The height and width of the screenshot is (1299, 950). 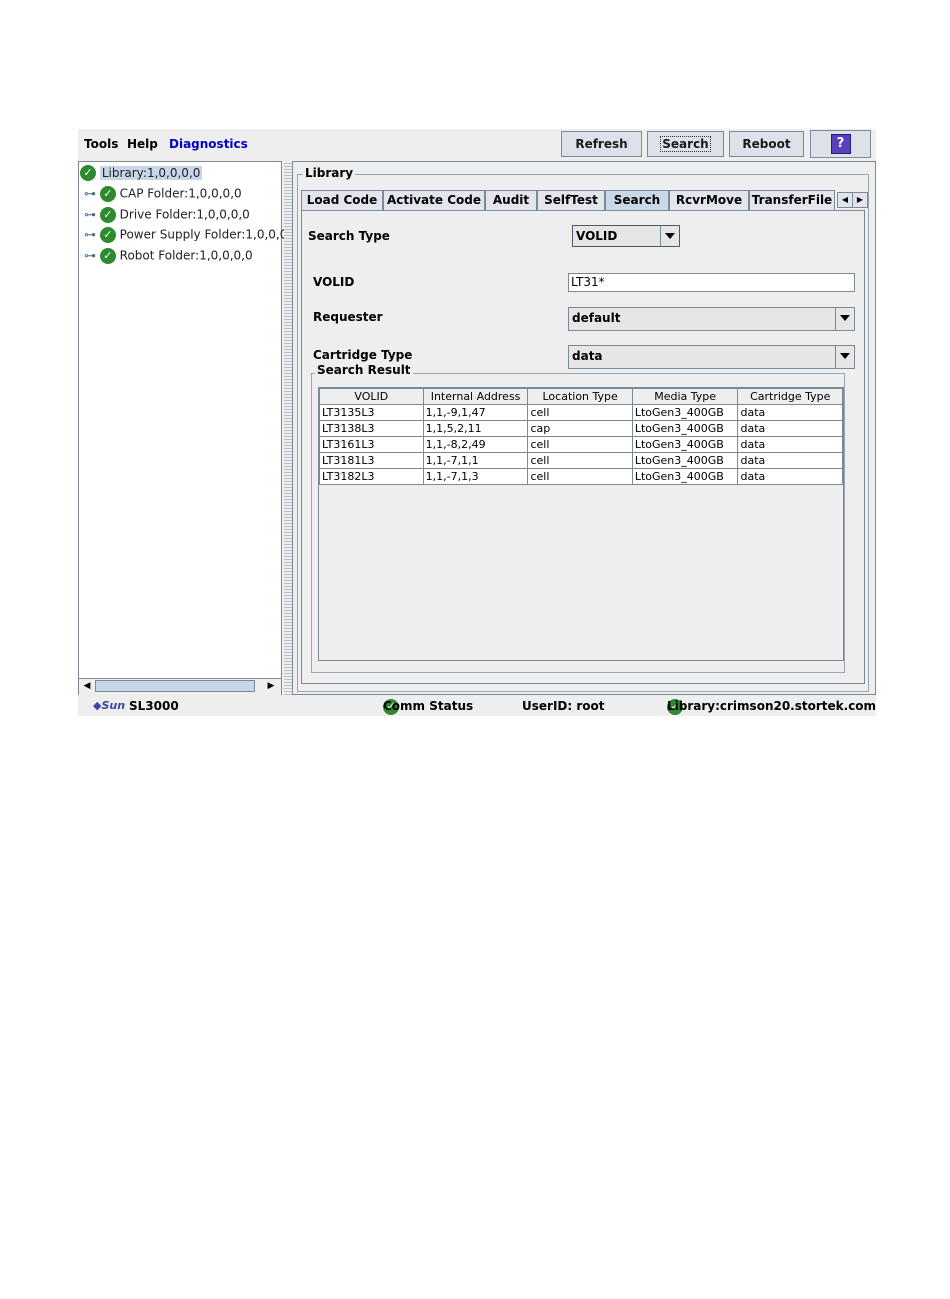 I want to click on cell-volid: LT3135L3, so click(x=371, y=412).